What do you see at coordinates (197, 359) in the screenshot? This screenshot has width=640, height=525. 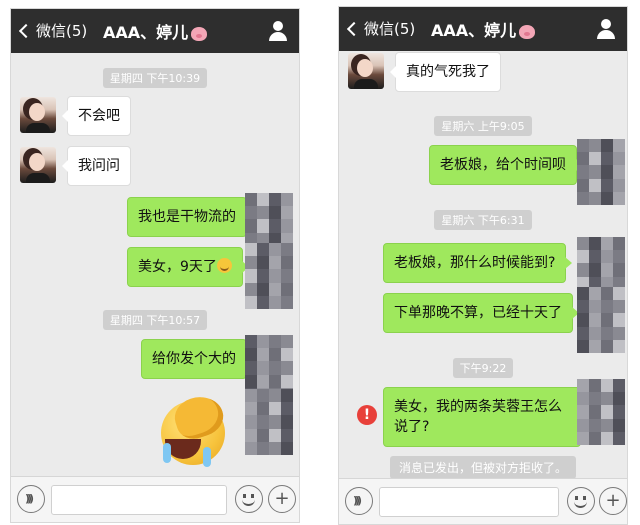 I see `message-bubble-sent: 给你发个大的` at bounding box center [197, 359].